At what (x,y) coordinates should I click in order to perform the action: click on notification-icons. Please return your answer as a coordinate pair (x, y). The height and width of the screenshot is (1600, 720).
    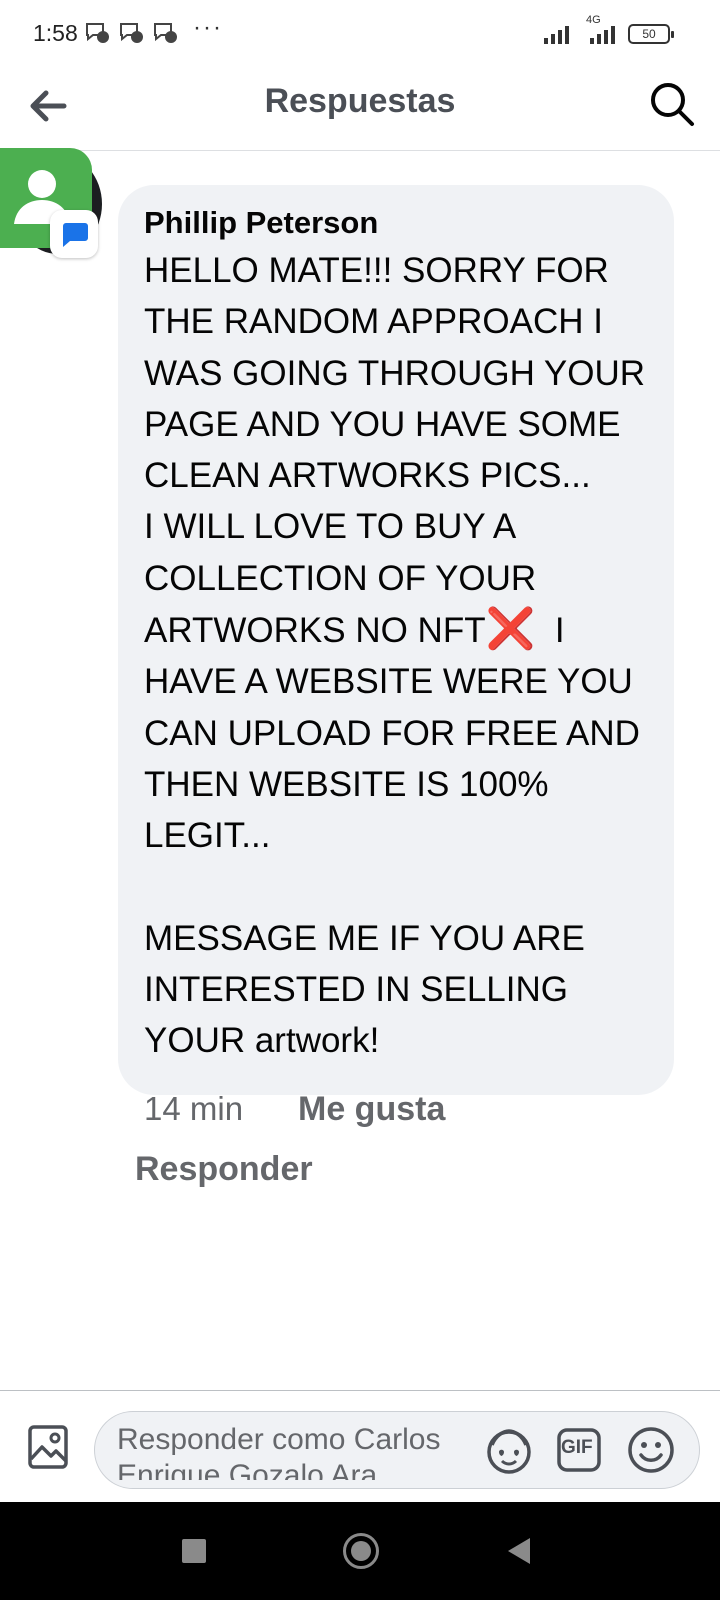
    Looking at the image, I should click on (131, 32).